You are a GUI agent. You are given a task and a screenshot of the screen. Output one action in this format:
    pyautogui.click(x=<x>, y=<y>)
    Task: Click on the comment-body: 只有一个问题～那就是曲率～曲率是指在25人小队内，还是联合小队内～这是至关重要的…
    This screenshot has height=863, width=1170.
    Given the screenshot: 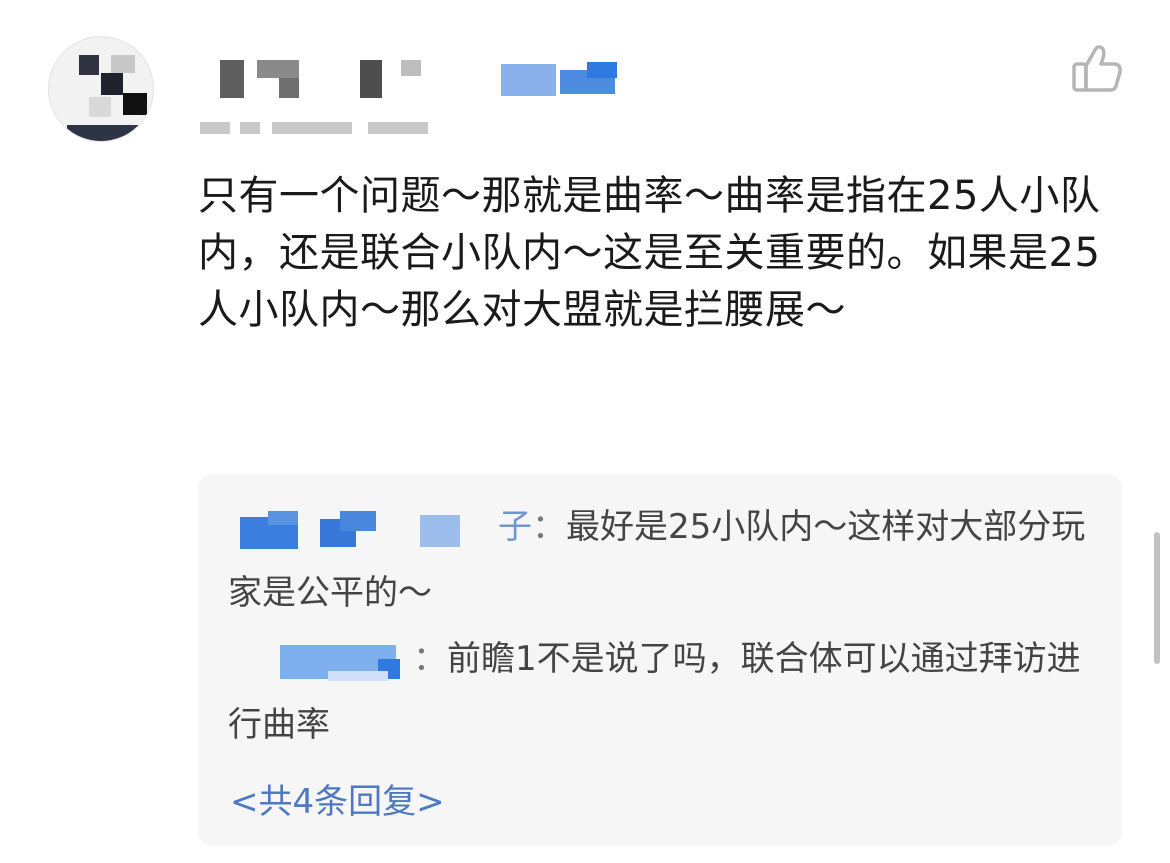 What is the action you would take?
    pyautogui.click(x=649, y=253)
    